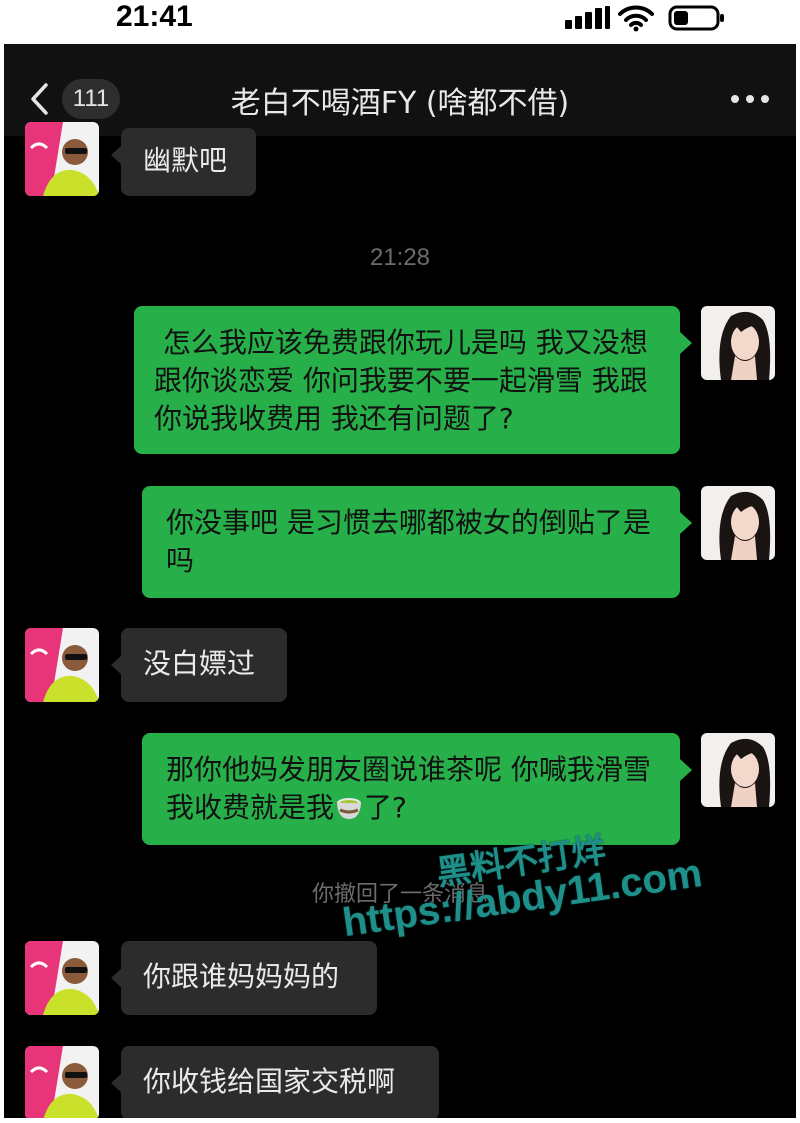 The image size is (800, 1123). What do you see at coordinates (411, 542) in the screenshot?
I see `outgoing-message: 你没事吧 是习惯去哪都被女的倒贴了是吗` at bounding box center [411, 542].